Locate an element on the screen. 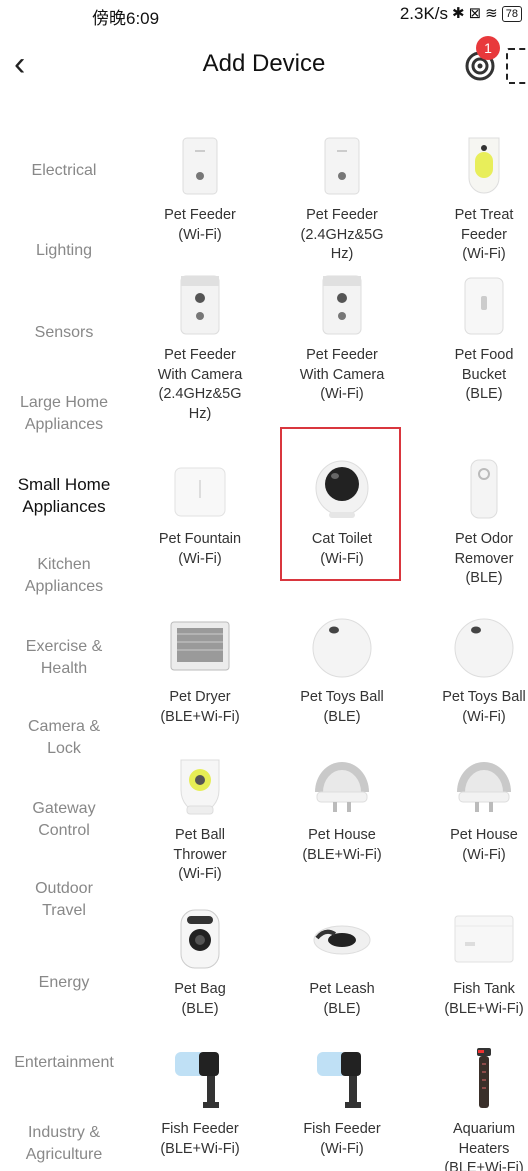 The height and width of the screenshot is (1171, 528). device-card-pet-fountain: Pet Fountain (Wi-Fi) is located at coordinates (200, 511).